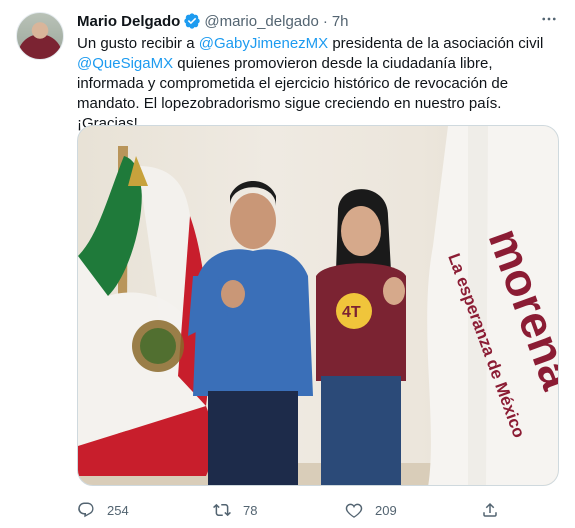 This screenshot has width=575, height=528. Describe the element at coordinates (354, 510) in the screenshot. I see `like-icon` at that location.